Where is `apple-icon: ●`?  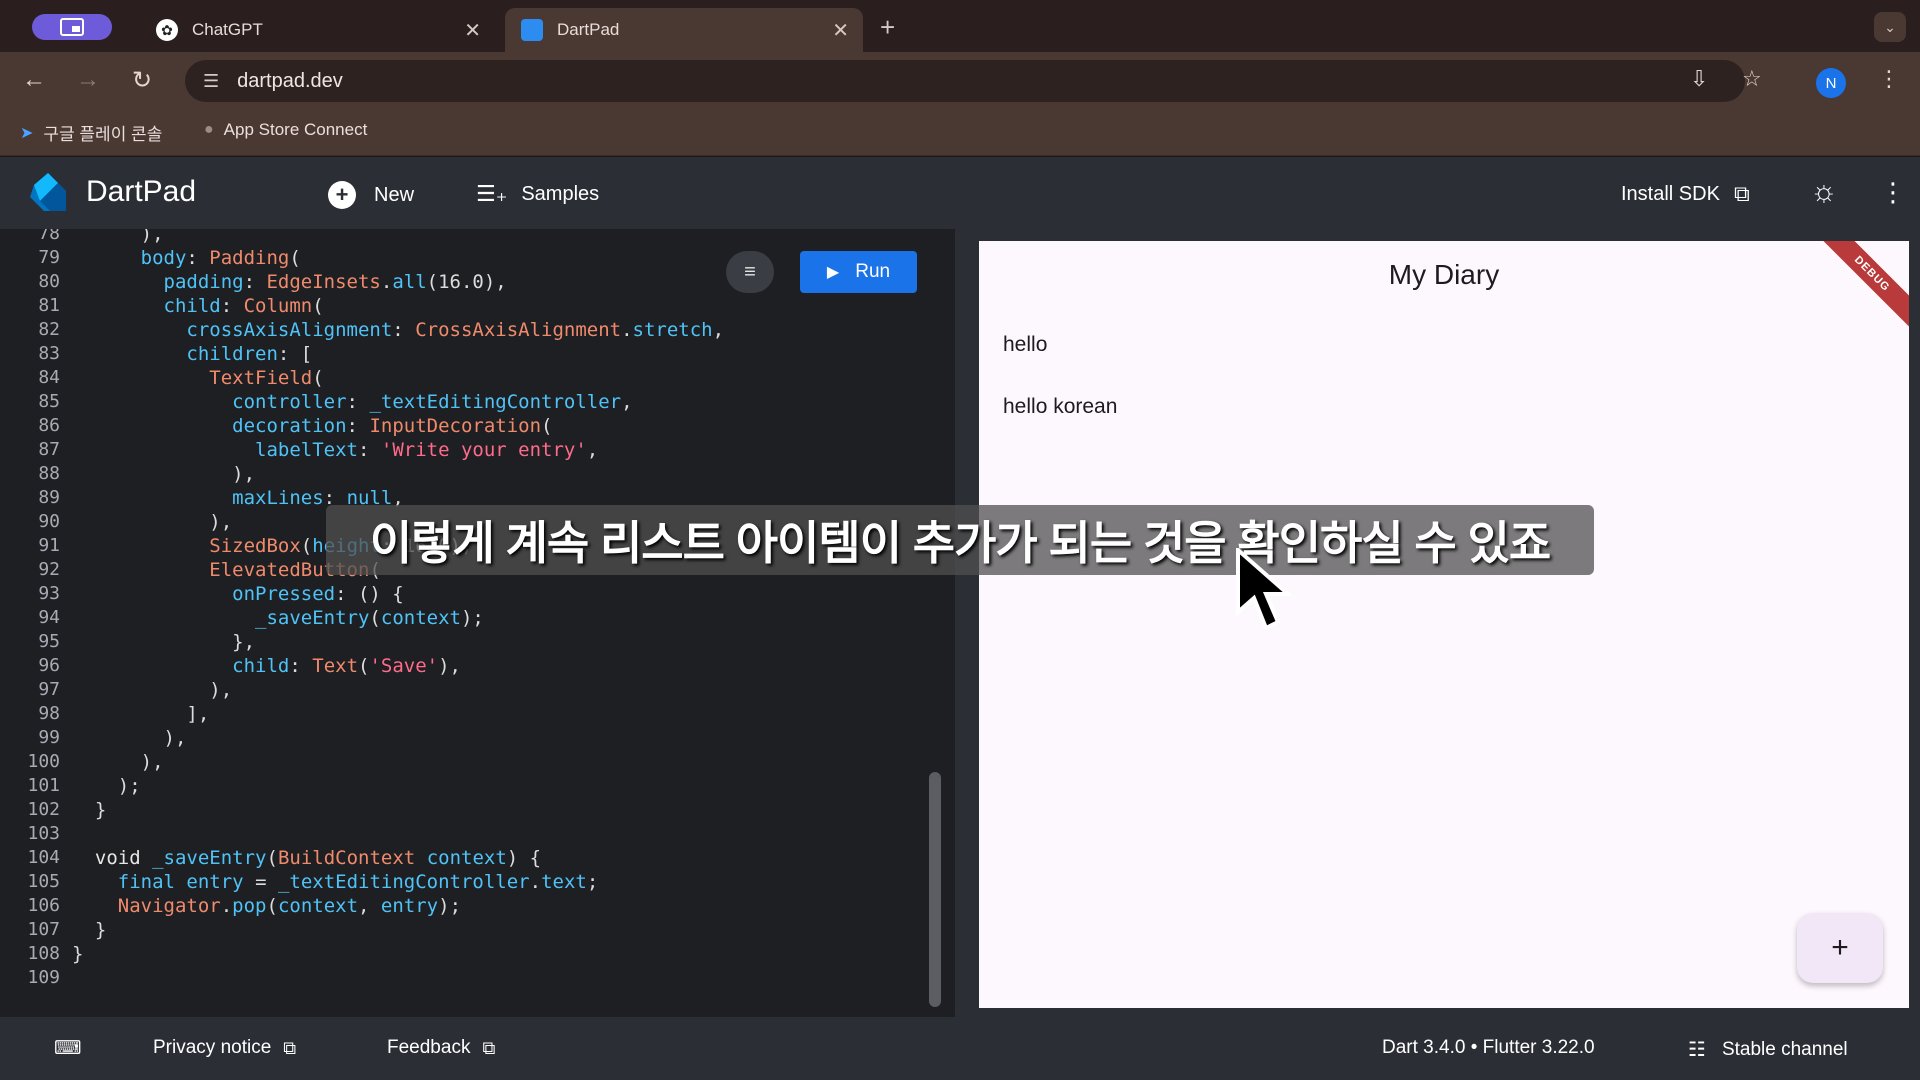
apple-icon: ● is located at coordinates (209, 129).